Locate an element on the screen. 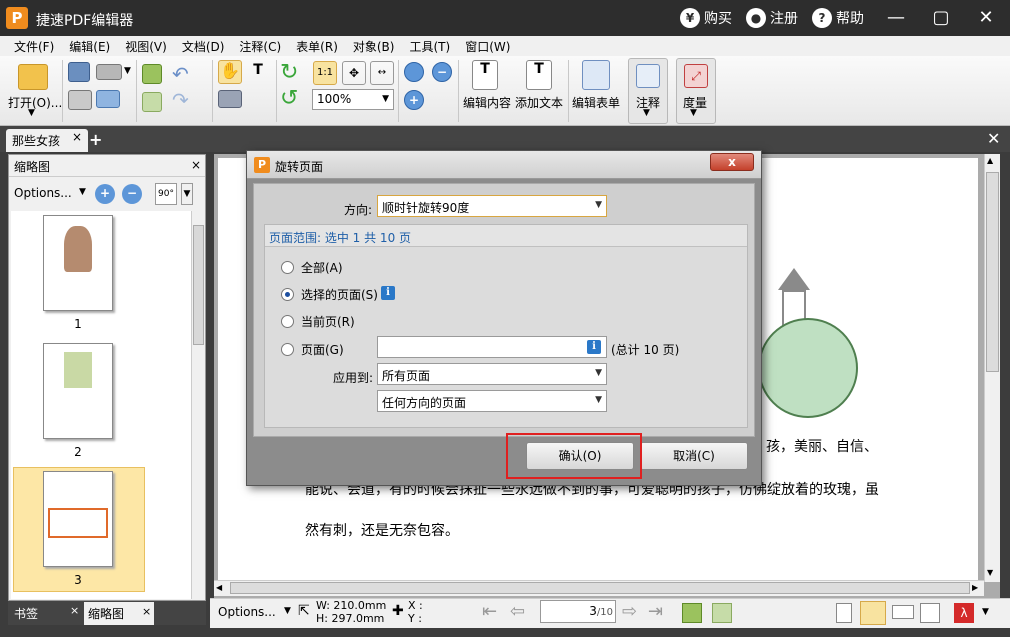 The image size is (1010, 637). last-page-icon: ⇥ is located at coordinates (655, 611).